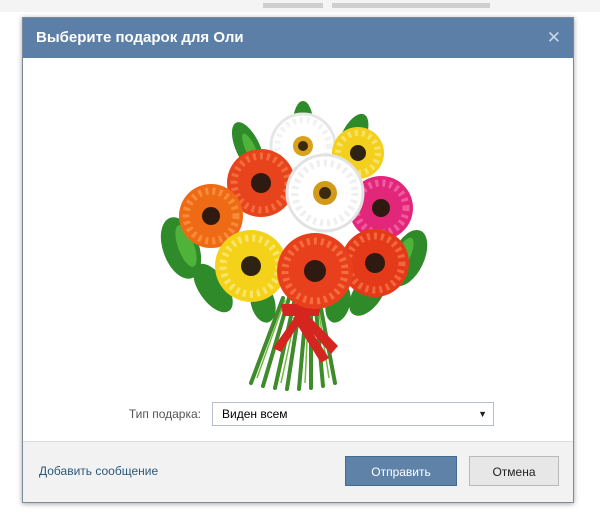 The height and width of the screenshot is (530, 600). I want to click on gift-type-row: Тип подарка: Виден всем ▼, so click(298, 414).